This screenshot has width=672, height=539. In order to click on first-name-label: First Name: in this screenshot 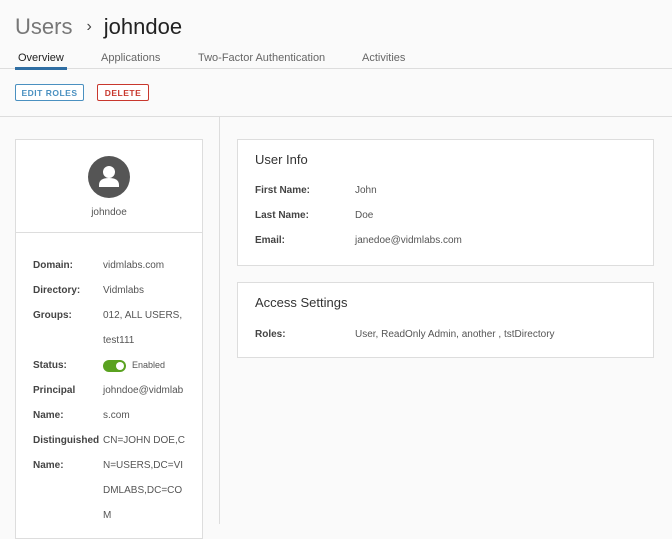, I will do `click(283, 190)`.